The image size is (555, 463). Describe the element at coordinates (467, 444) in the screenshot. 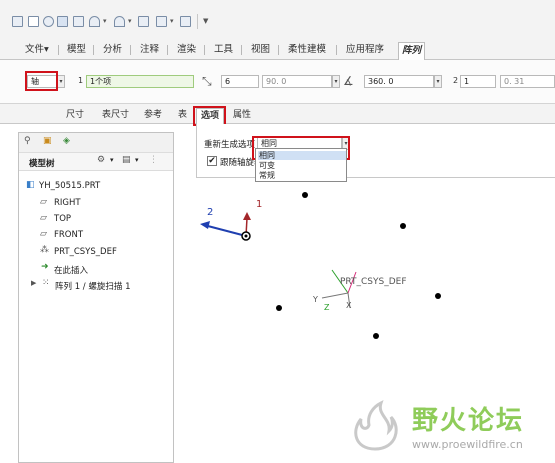

I see `watermark-url: www.proewildfire.cn` at that location.